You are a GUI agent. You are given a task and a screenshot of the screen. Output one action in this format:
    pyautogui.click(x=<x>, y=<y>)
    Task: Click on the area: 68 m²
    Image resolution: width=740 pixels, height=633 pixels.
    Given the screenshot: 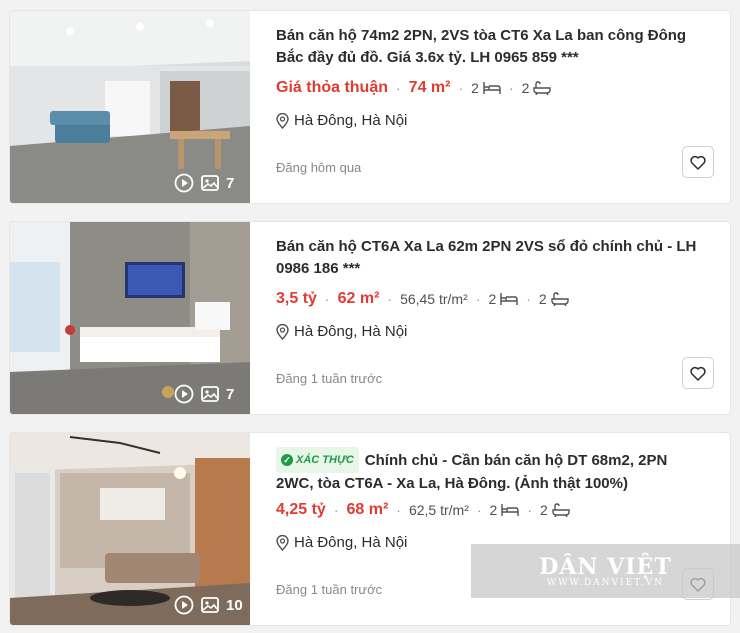 What is the action you would take?
    pyautogui.click(x=367, y=509)
    